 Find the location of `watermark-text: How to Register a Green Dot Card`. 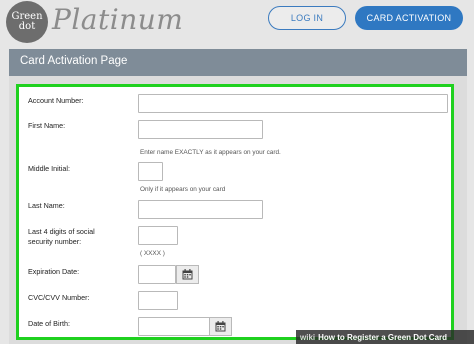

watermark-text: How to Register a Green Dot Card is located at coordinates (383, 337).